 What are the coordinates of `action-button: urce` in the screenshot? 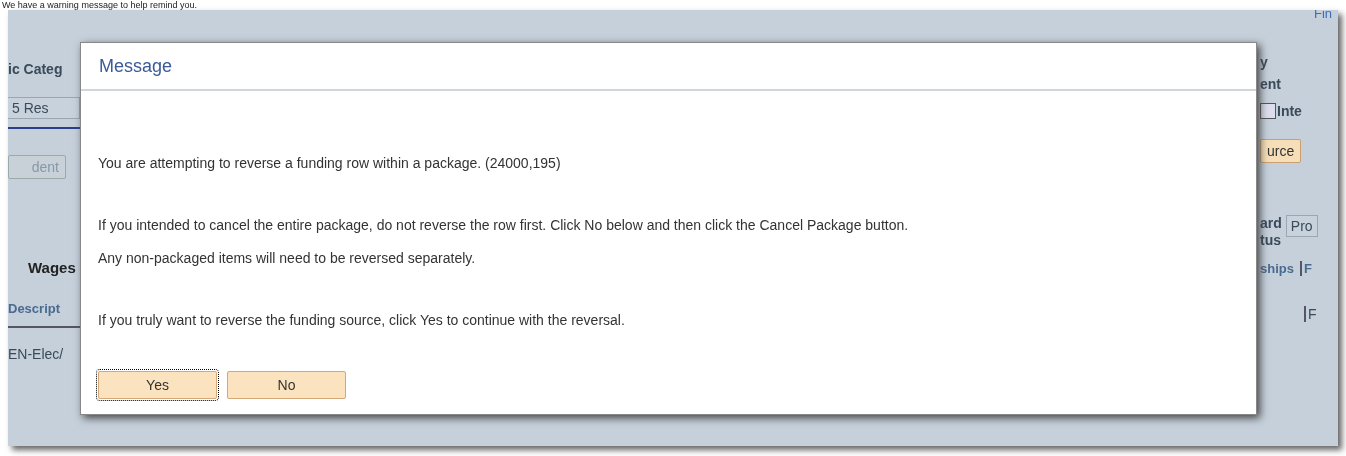 It's located at (1281, 151).